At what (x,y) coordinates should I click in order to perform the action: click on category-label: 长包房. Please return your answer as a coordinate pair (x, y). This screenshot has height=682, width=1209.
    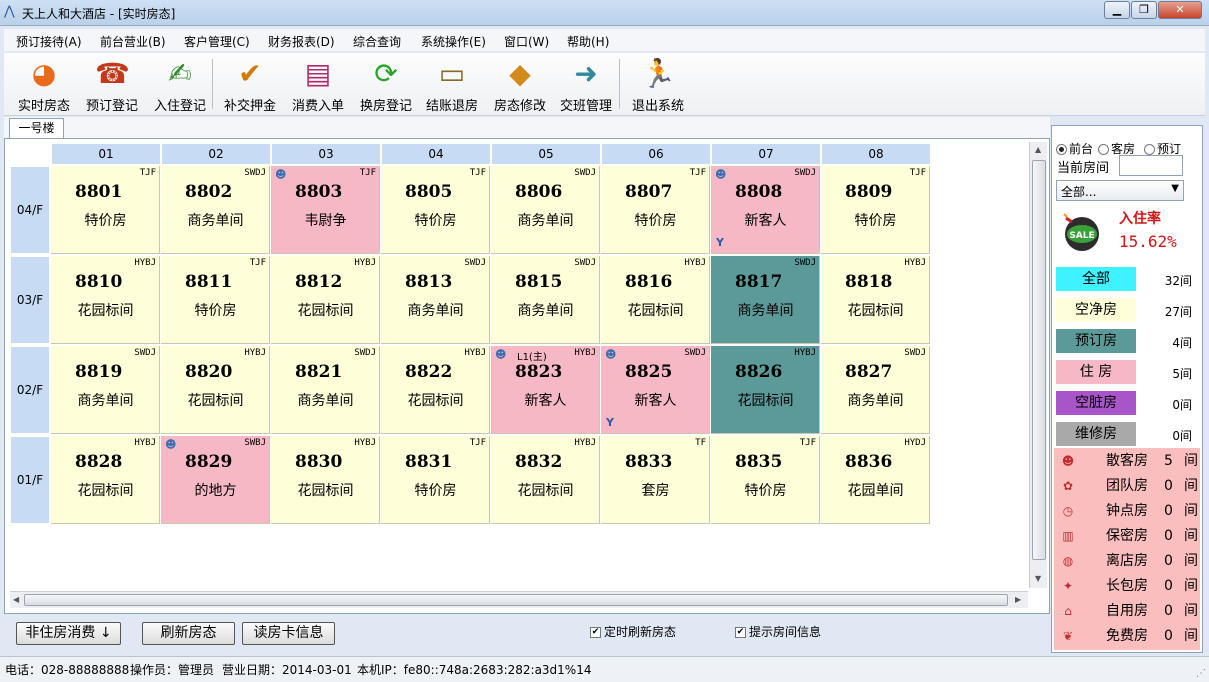
    Looking at the image, I should click on (1127, 586).